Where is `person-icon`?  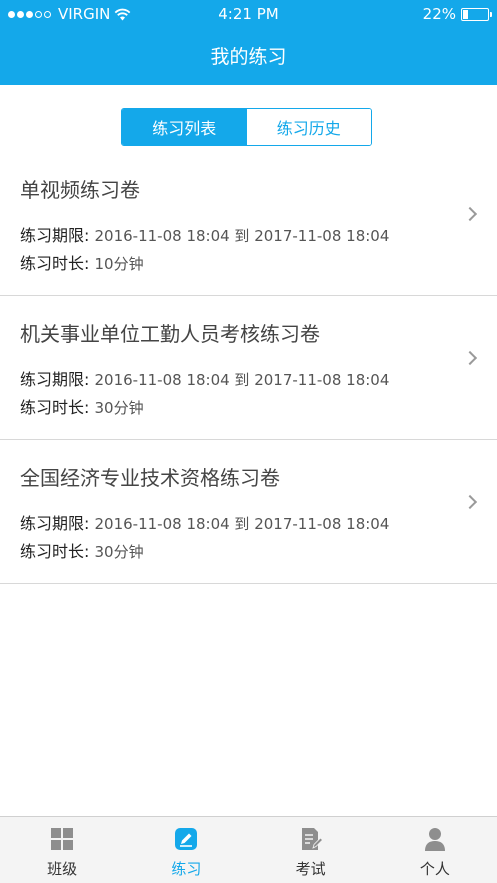 person-icon is located at coordinates (434, 839).